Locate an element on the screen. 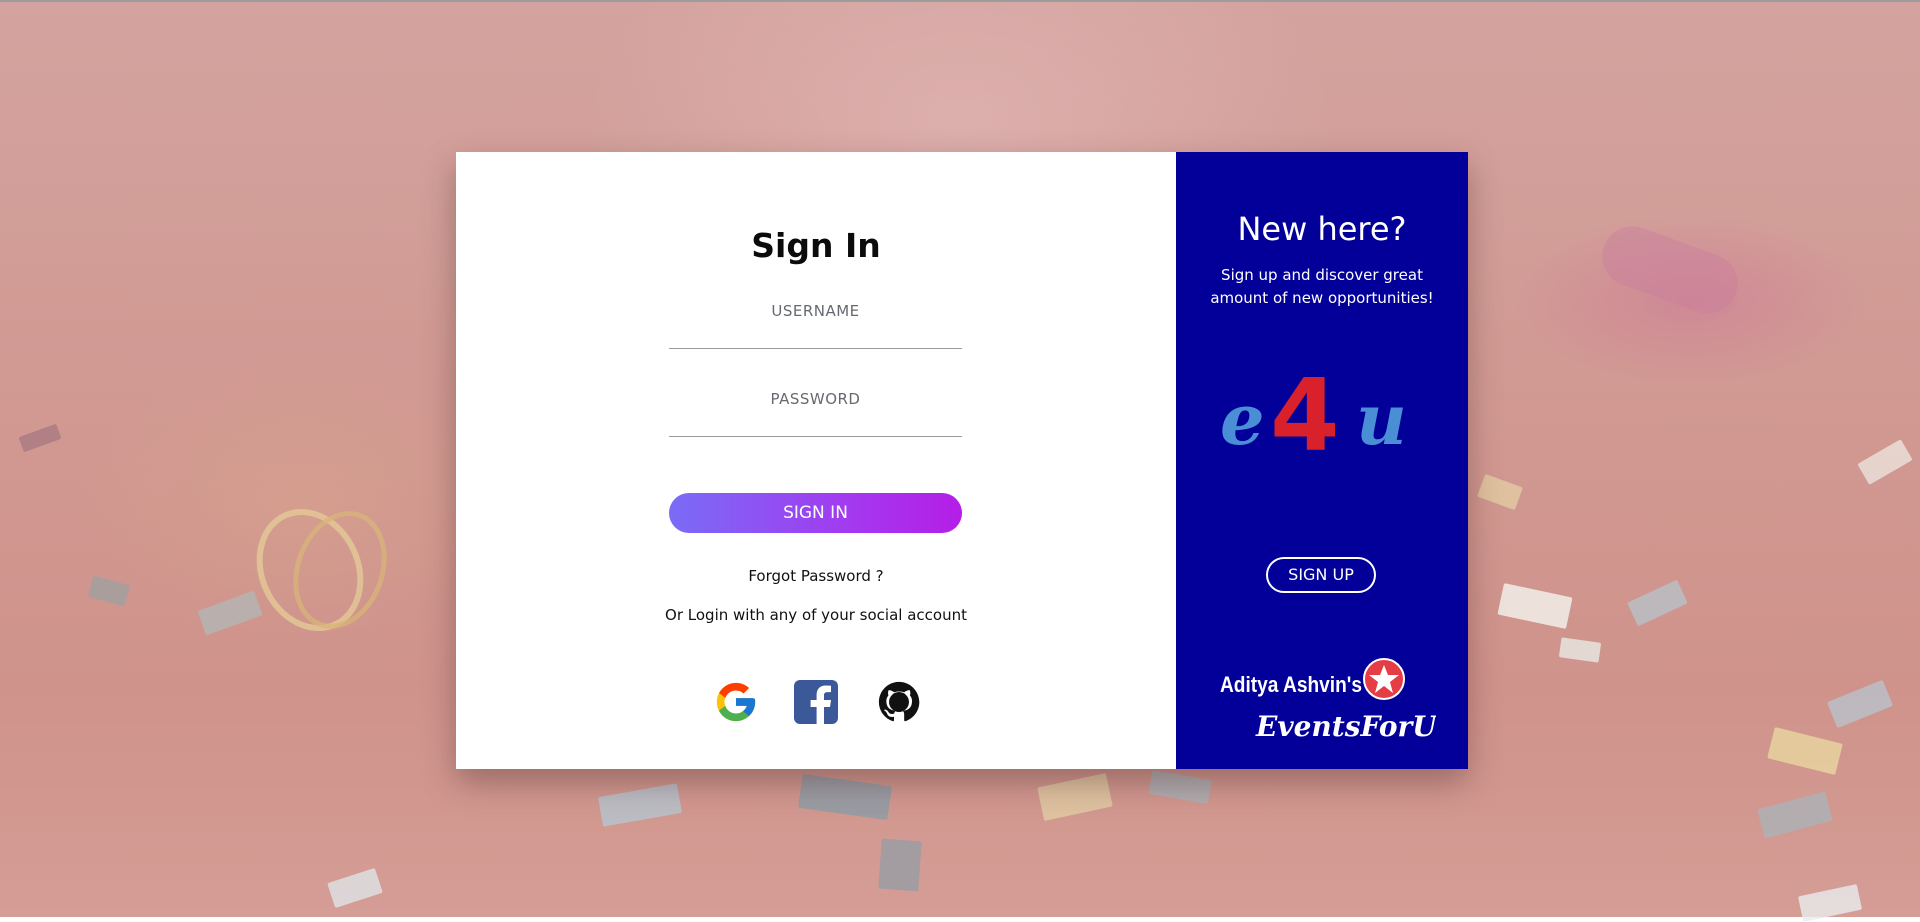 Image resolution: width=1920 pixels, height=922 pixels. svg-text: Aditya Ashvin's is located at coordinates (1291, 684).